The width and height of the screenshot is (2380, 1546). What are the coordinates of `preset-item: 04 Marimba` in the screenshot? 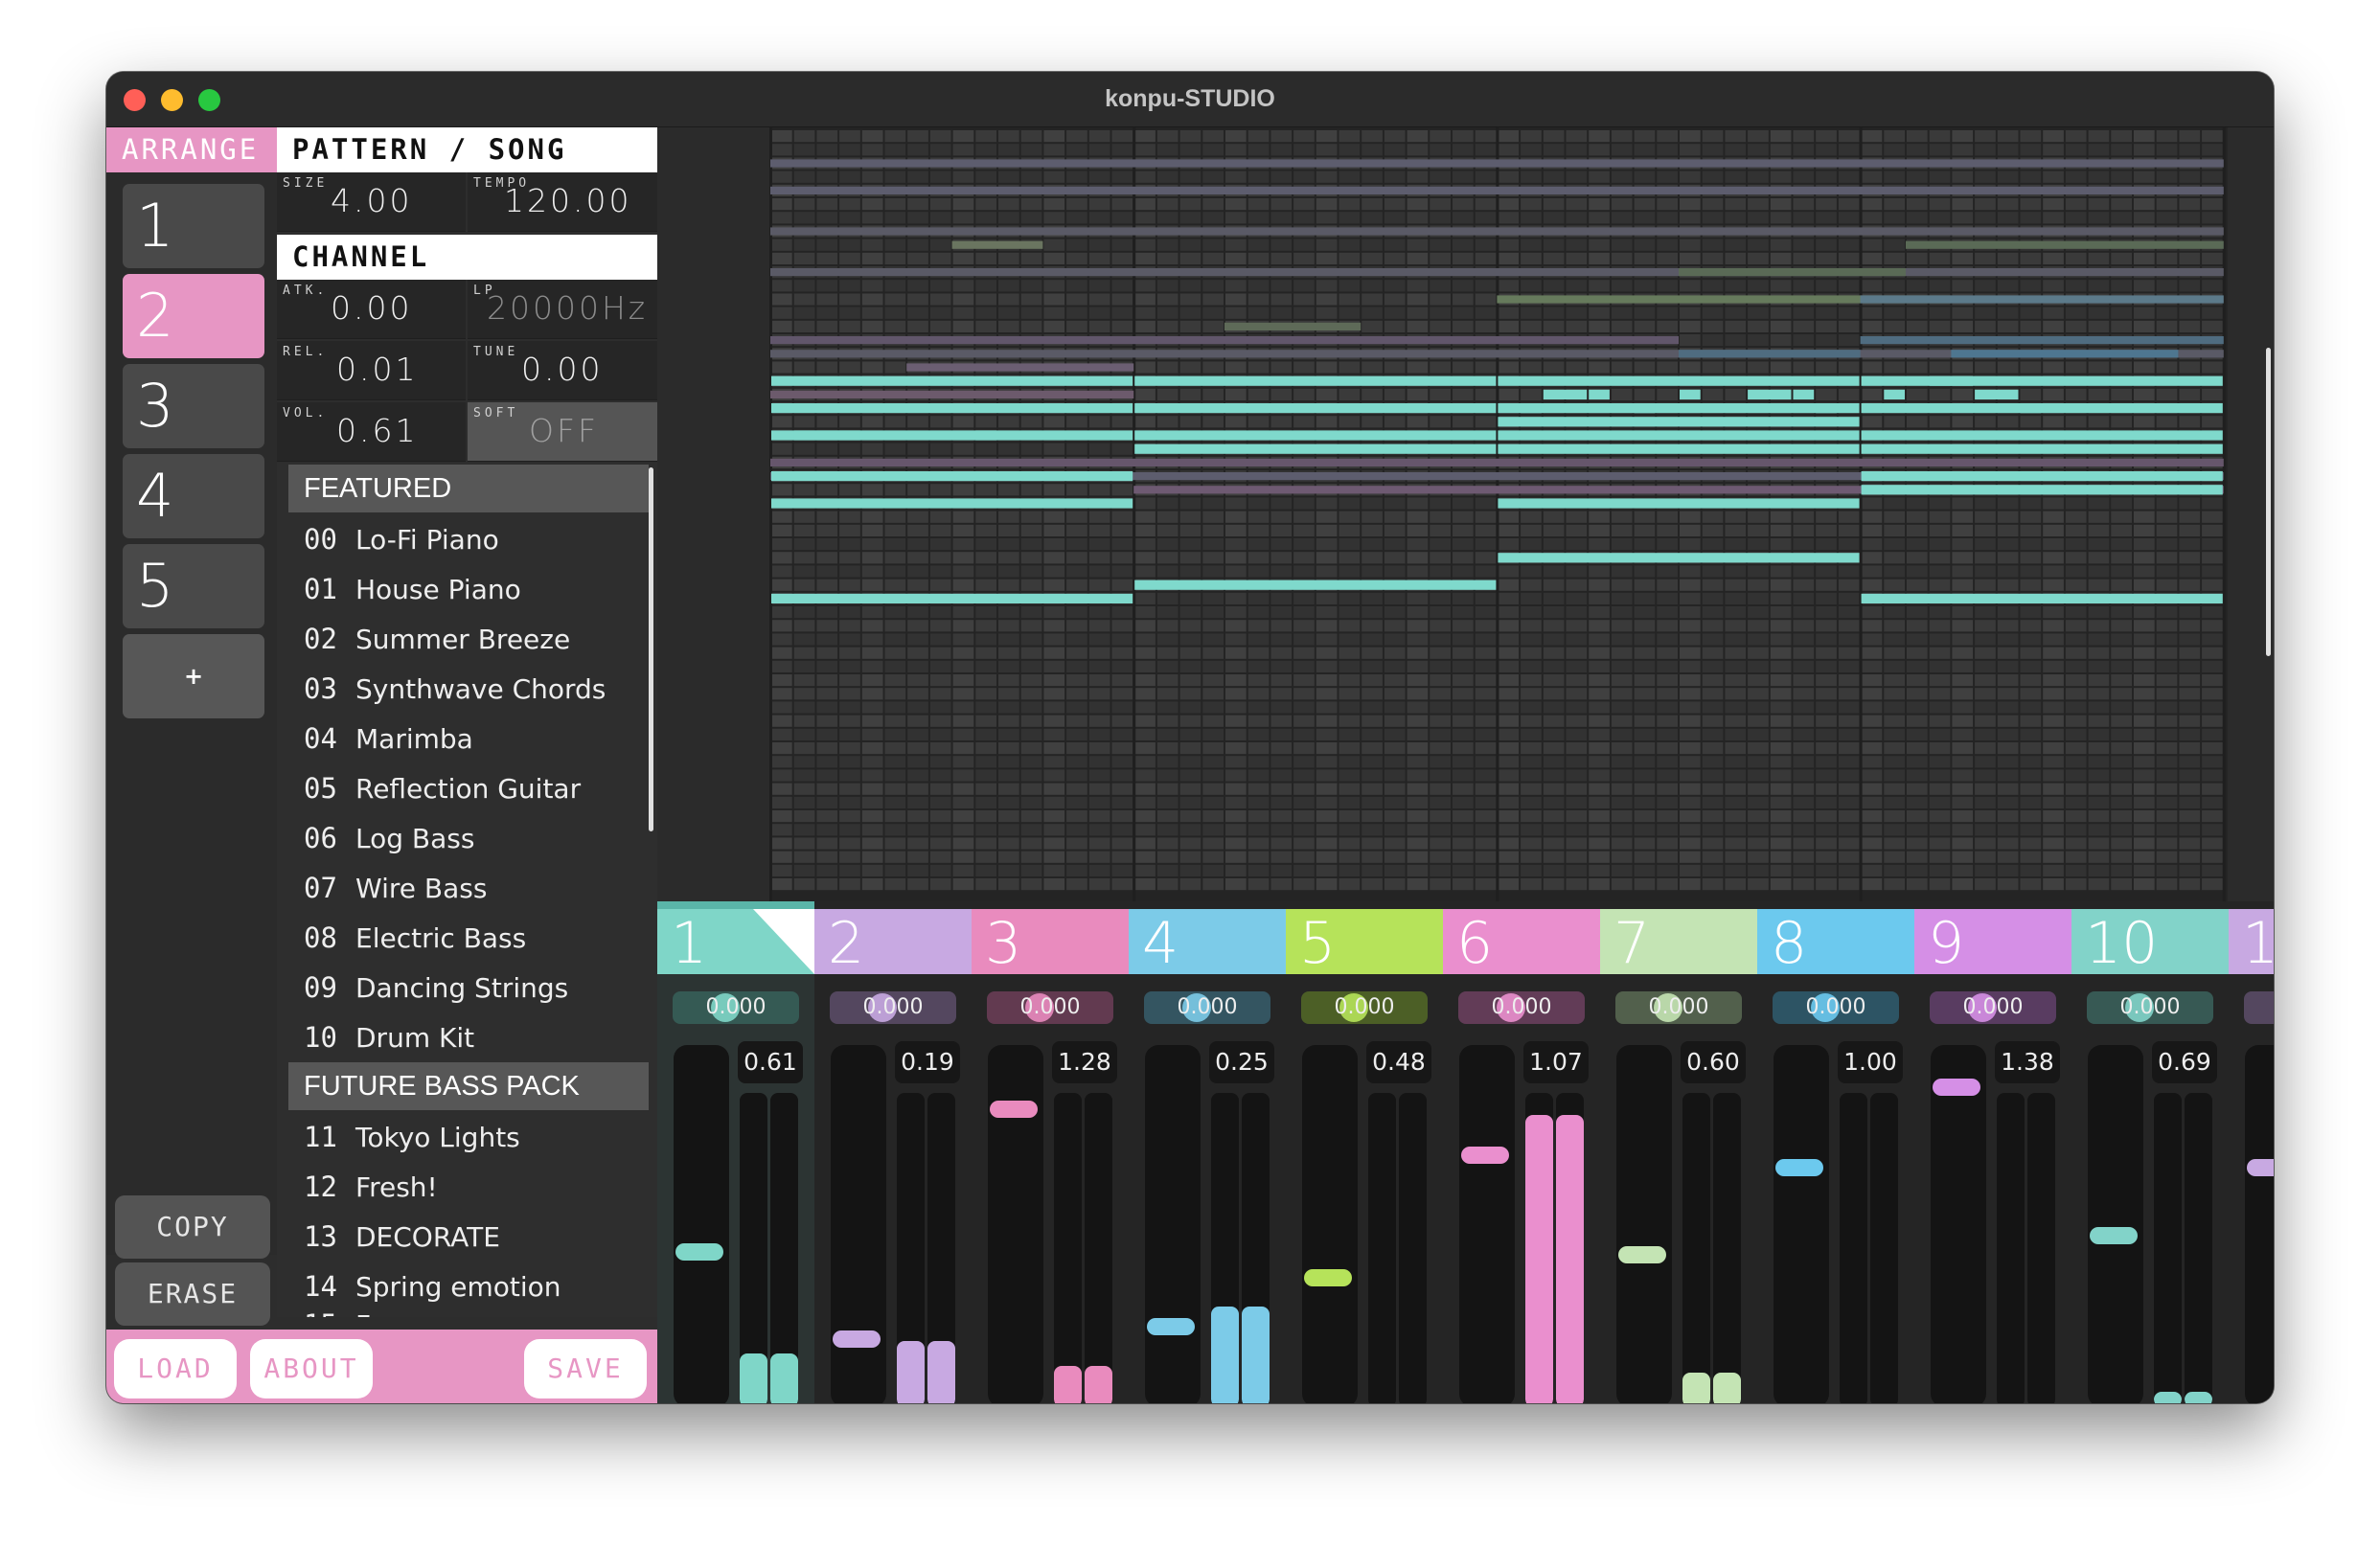 It's located at (389, 738).